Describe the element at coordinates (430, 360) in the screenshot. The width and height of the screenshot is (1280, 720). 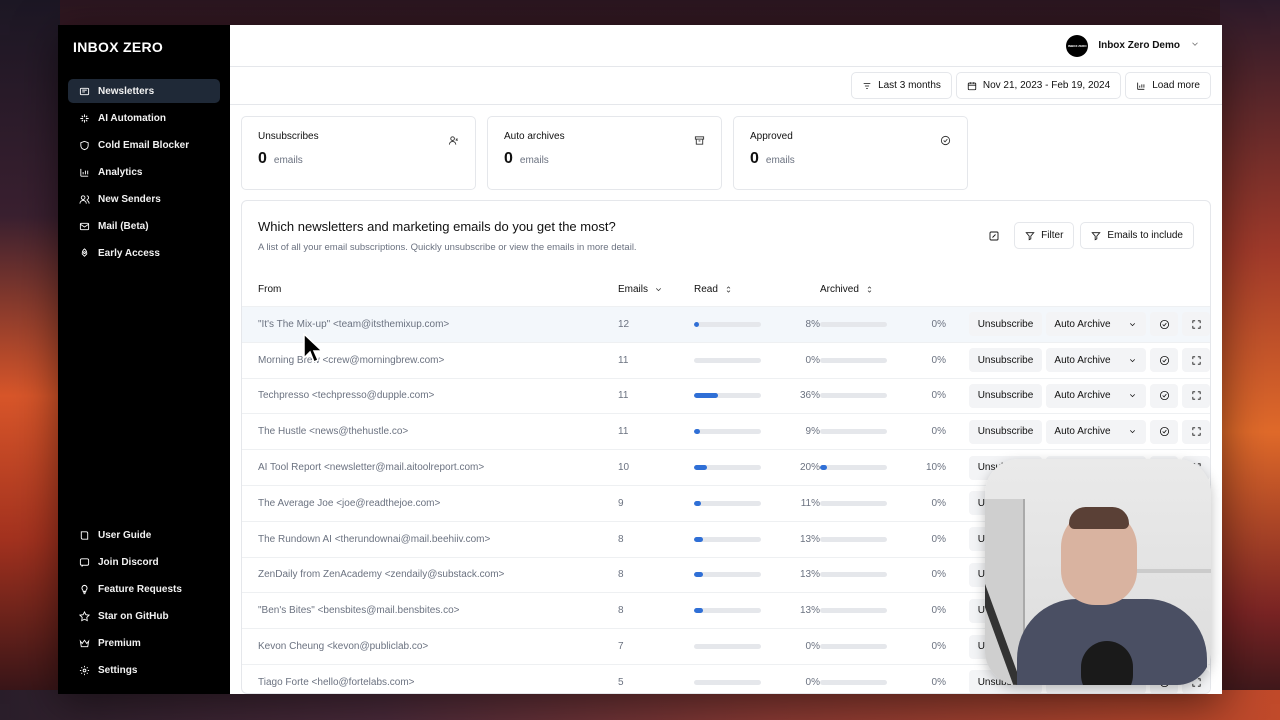
I see `sender-cell: Morning Brew <crew@morningbrew.com>` at that location.